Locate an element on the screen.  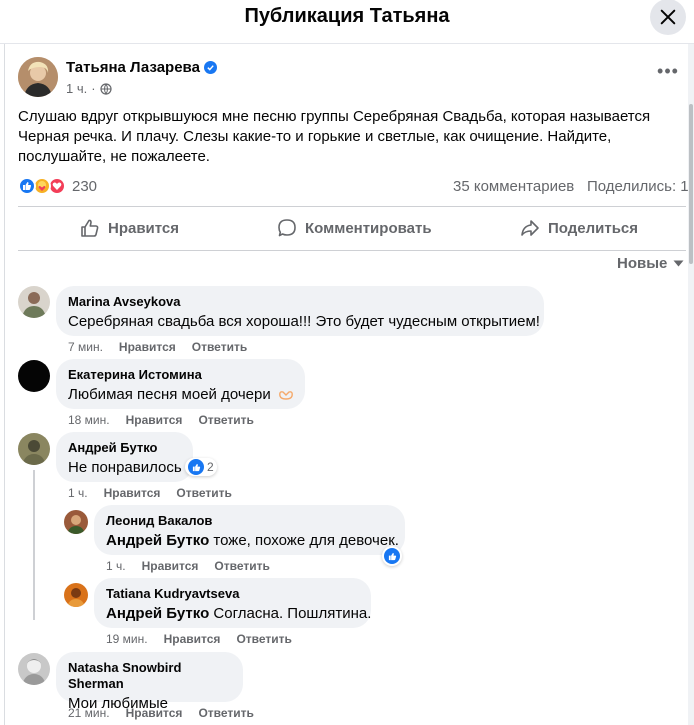
comment-text: Любимая песня моей дочери is located at coordinates (169, 394).